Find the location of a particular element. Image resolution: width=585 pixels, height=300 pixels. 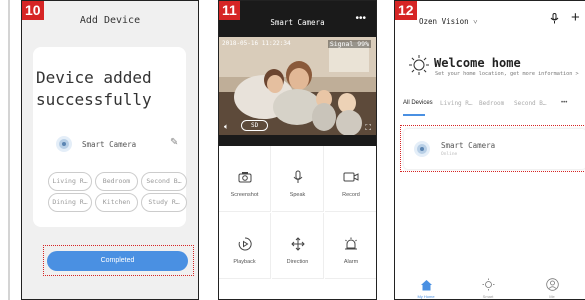

weather-sun-icon is located at coordinates (419, 67).